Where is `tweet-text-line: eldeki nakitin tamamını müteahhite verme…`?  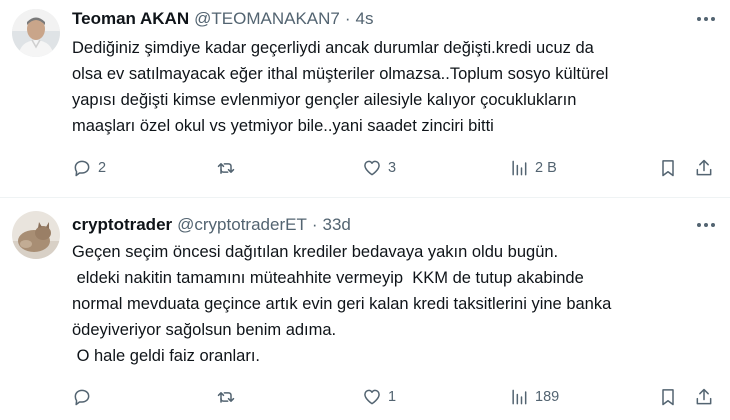
tweet-text-line: eldeki nakitin tamamını müteahhite verme… is located at coordinates (328, 278).